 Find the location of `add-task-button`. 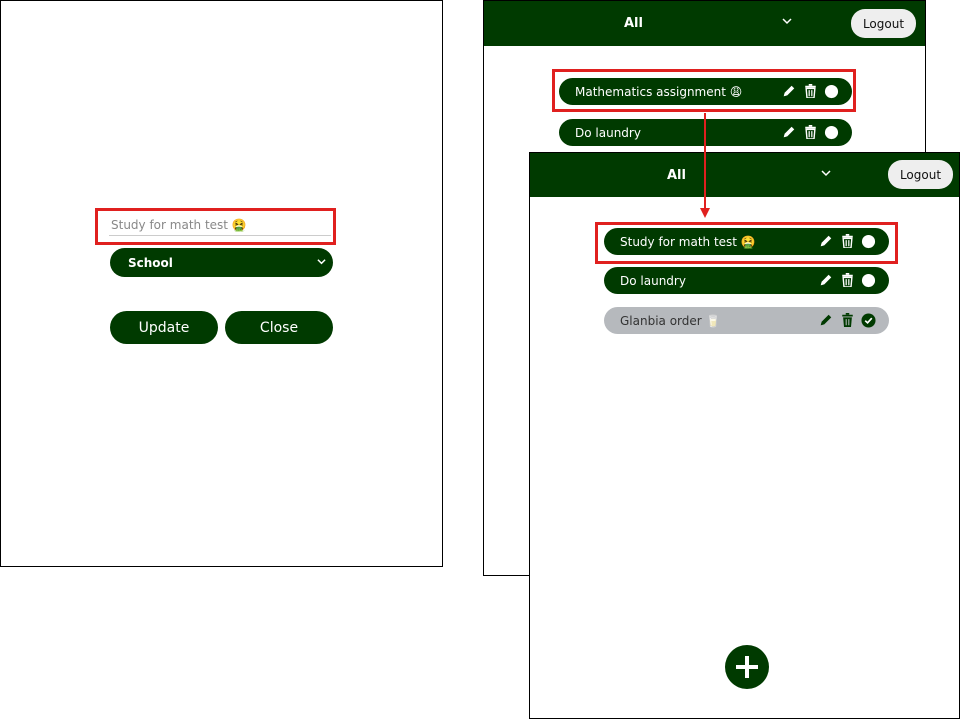

add-task-button is located at coordinates (747, 667).